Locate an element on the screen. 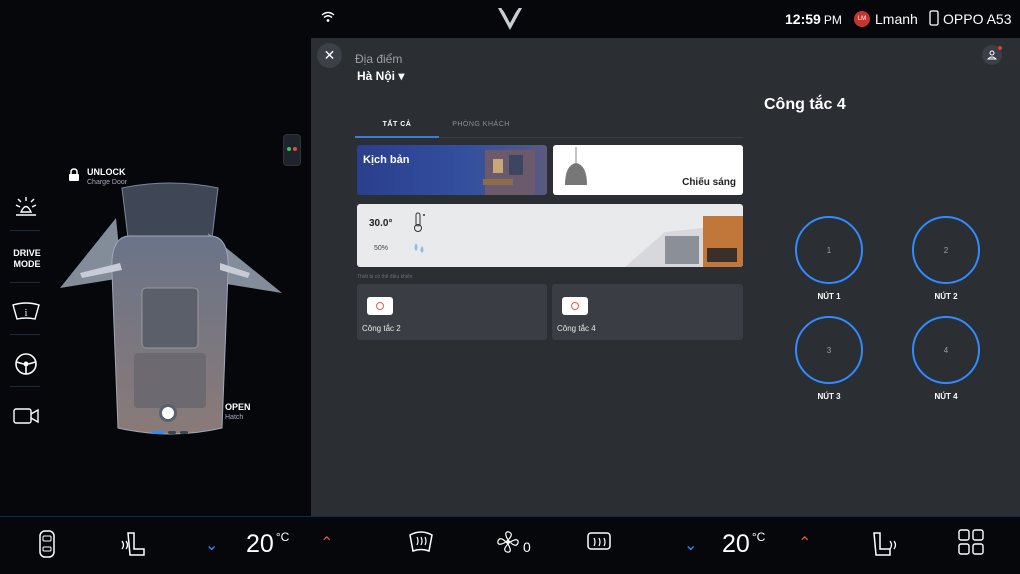 This screenshot has width=1020, height=574. humidity-icon is located at coordinates (419, 248).